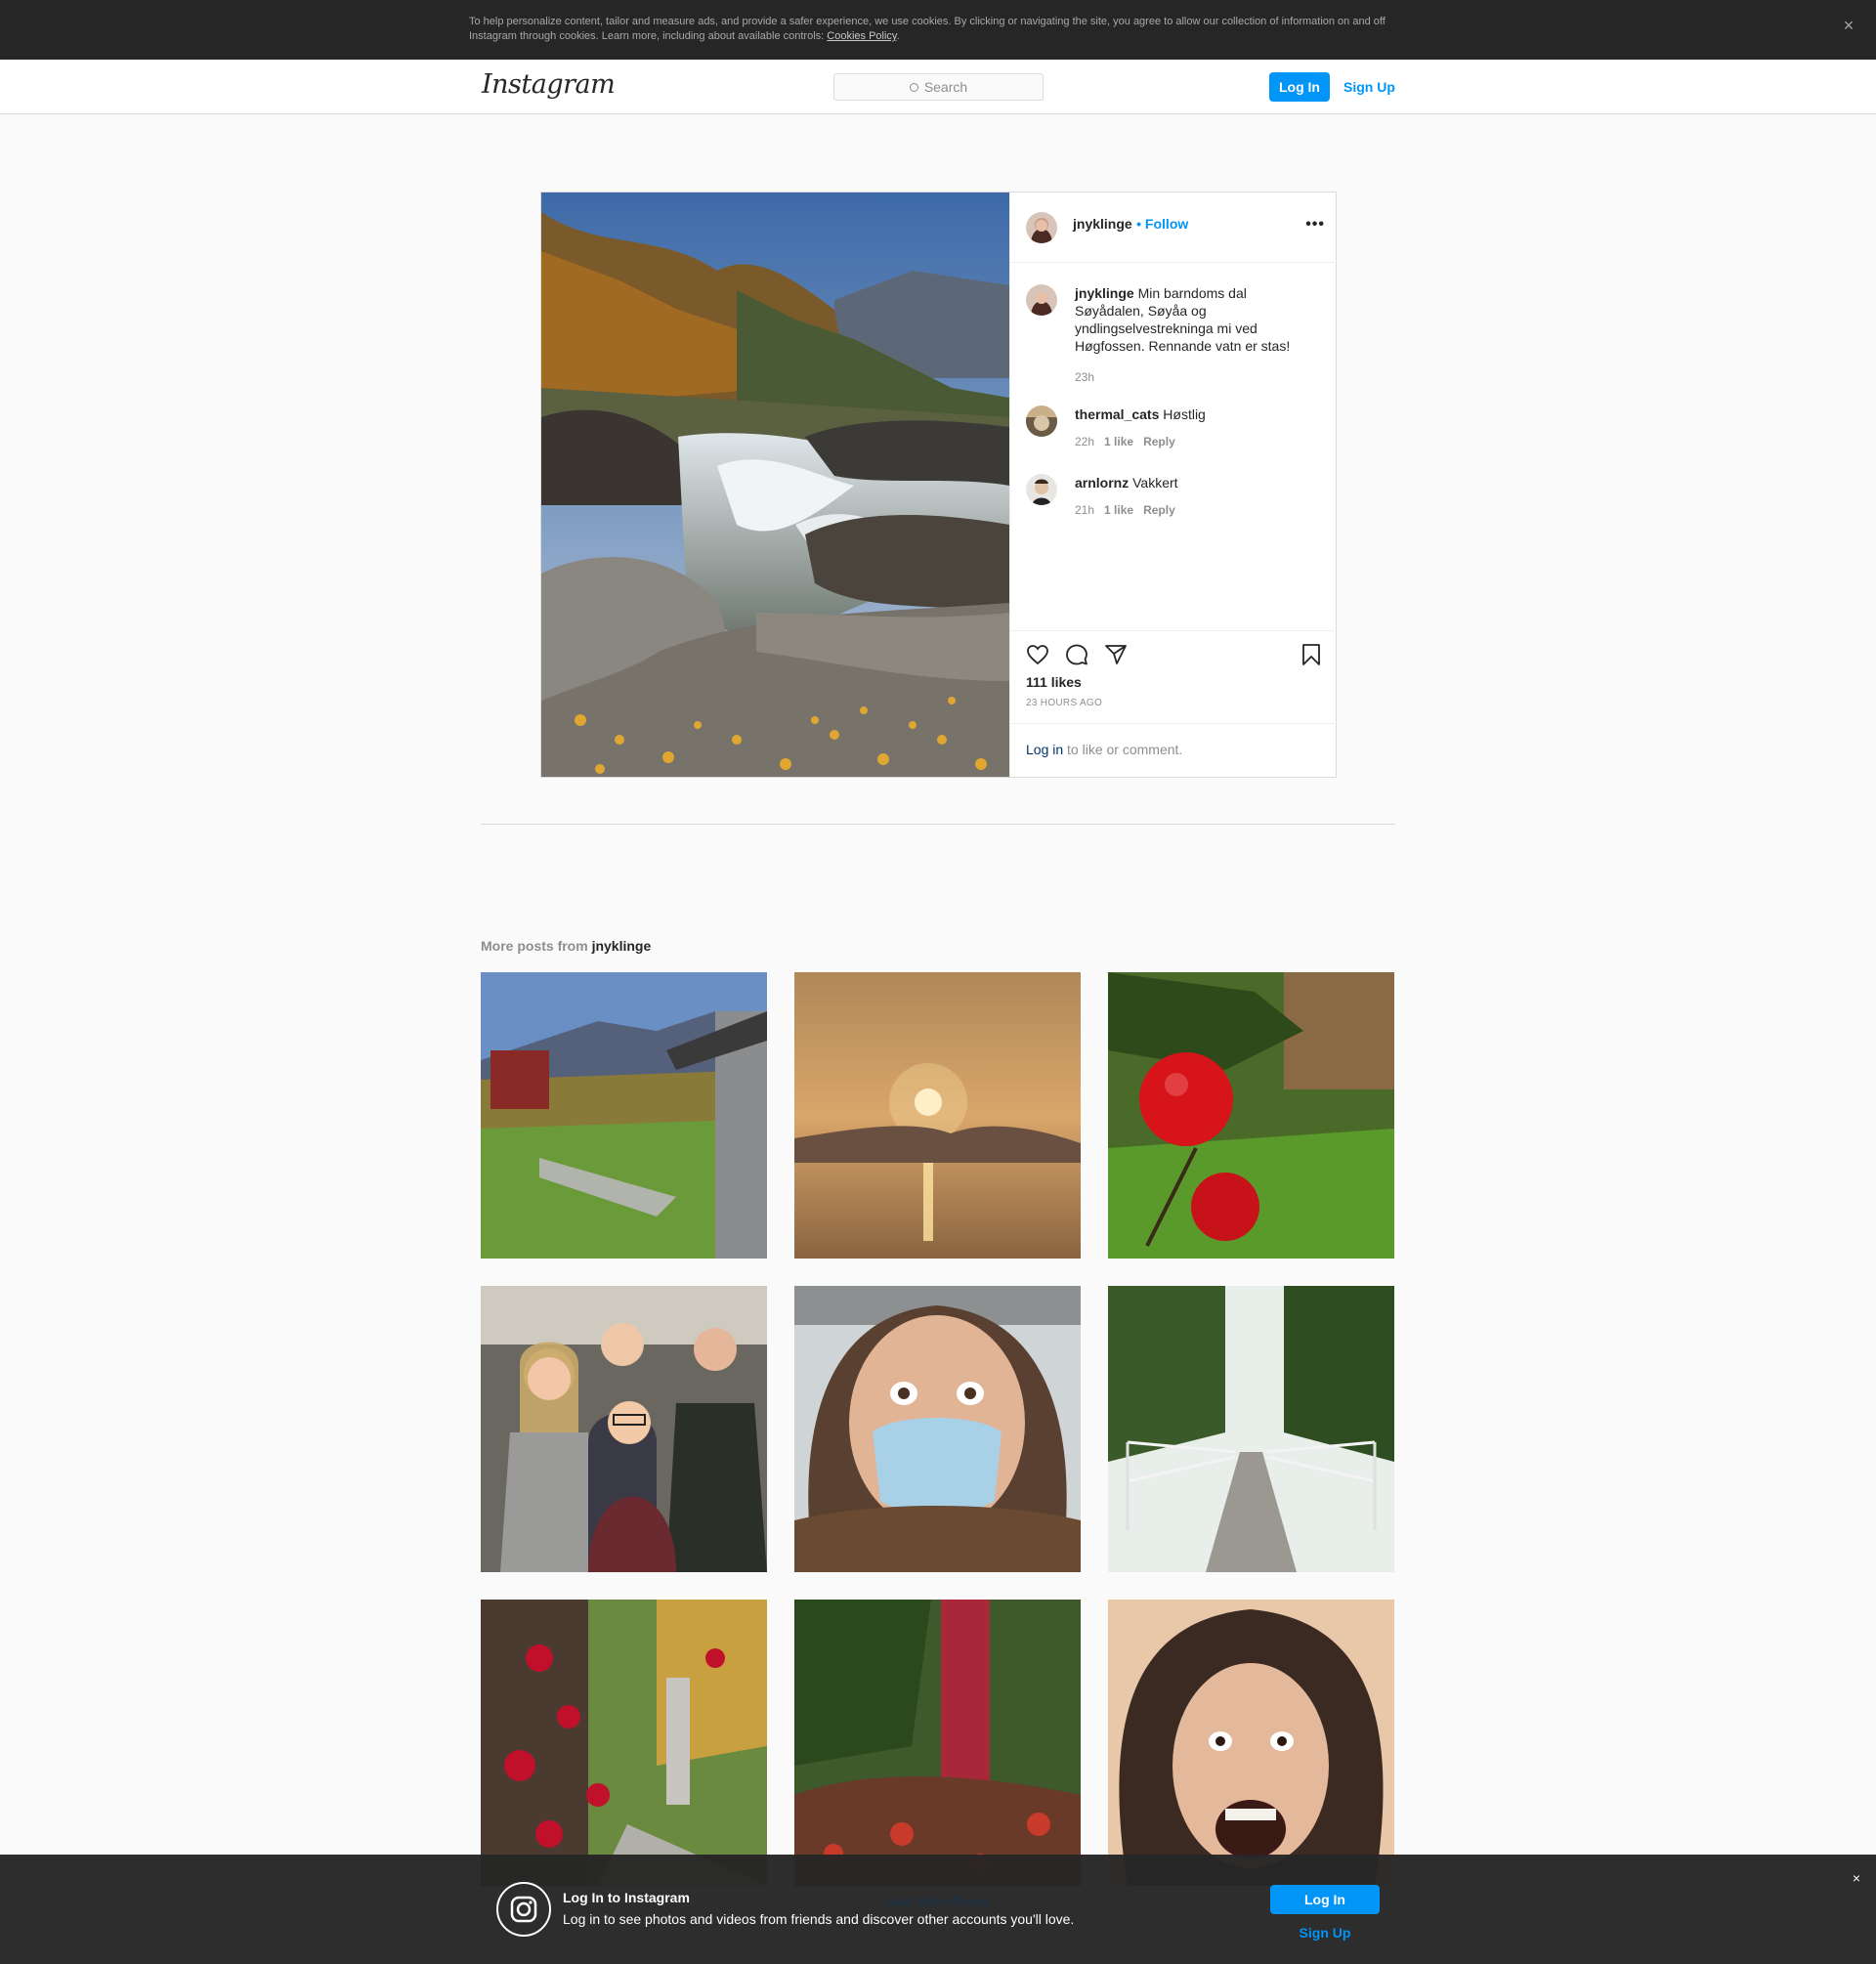  I want to click on search-input: Search, so click(938, 87).